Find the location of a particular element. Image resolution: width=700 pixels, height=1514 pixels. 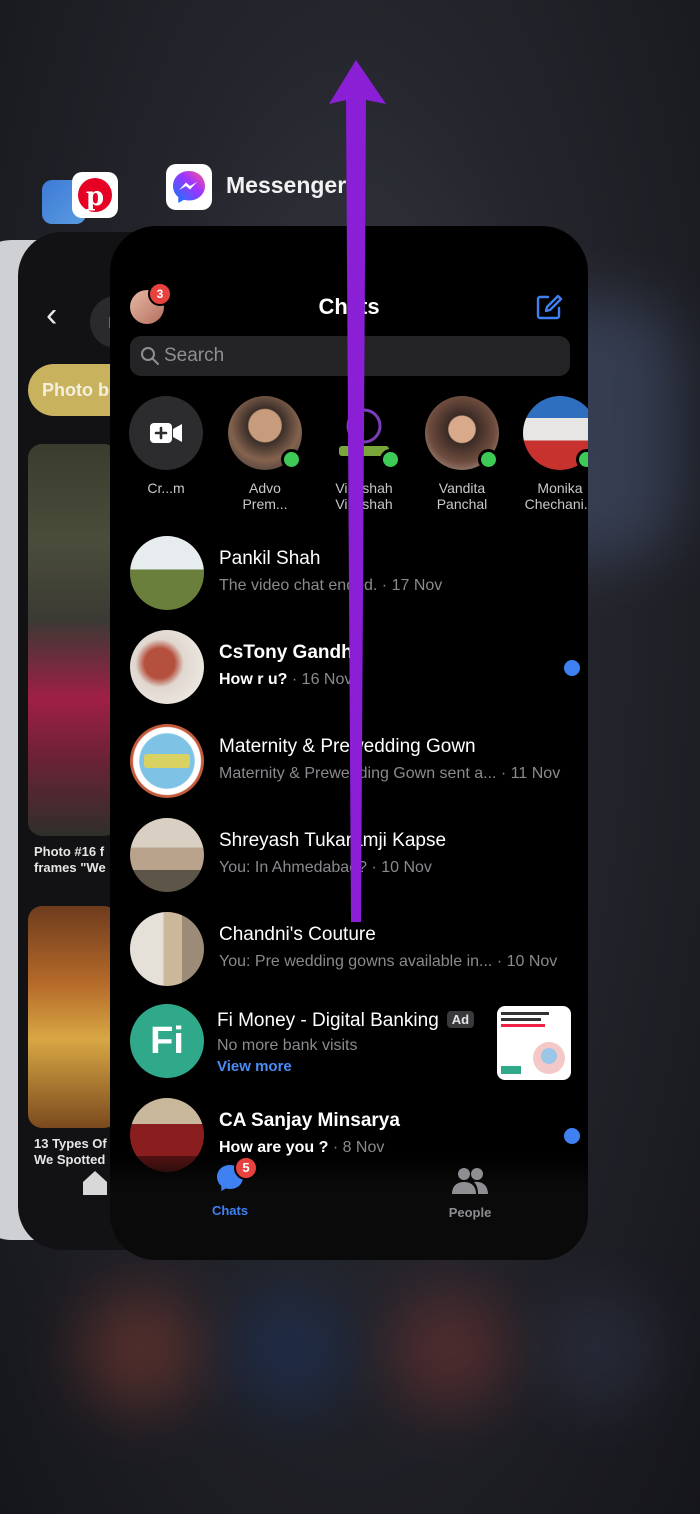

chat-name: CsTony Gandhi is located at coordinates (288, 652).